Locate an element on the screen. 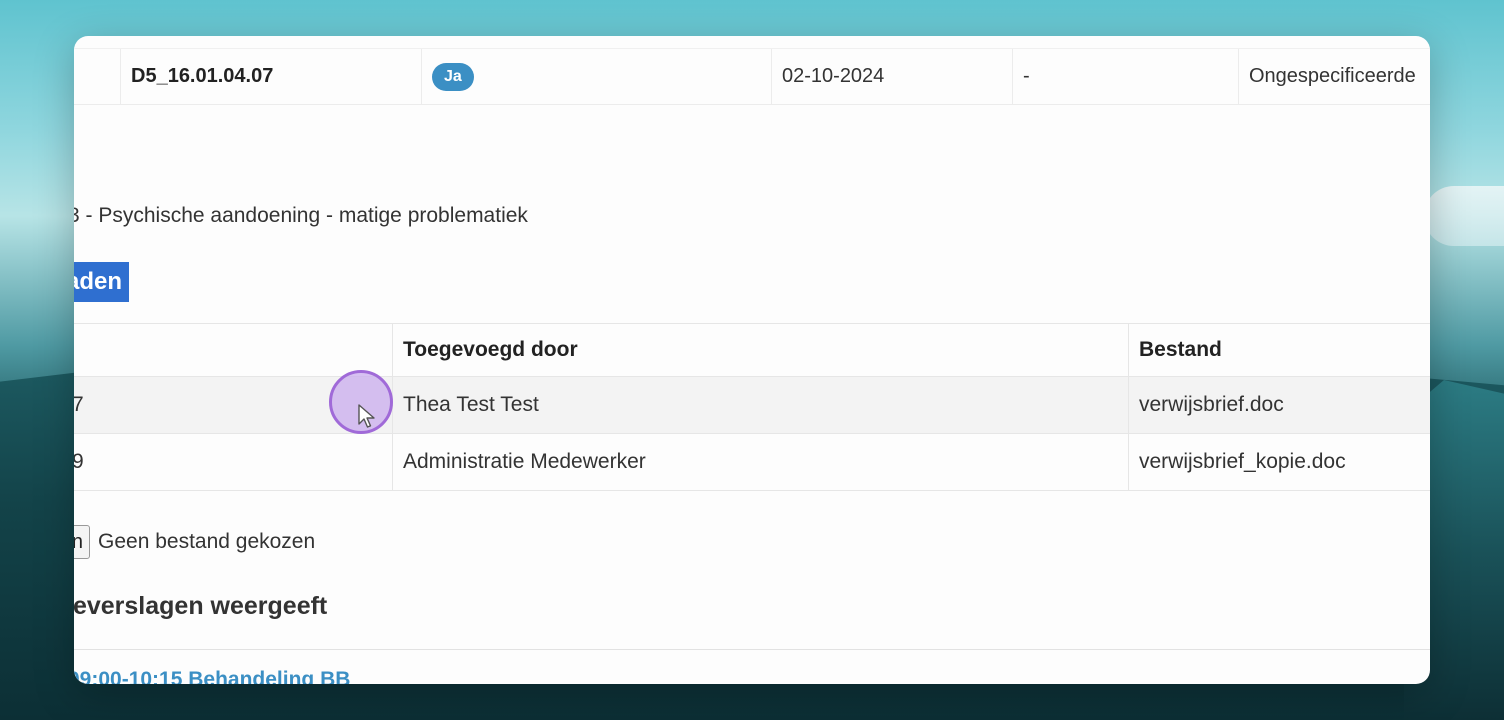 The image size is (1504, 720). file-upload: n Geen bestand gekozen is located at coordinates (194, 542).